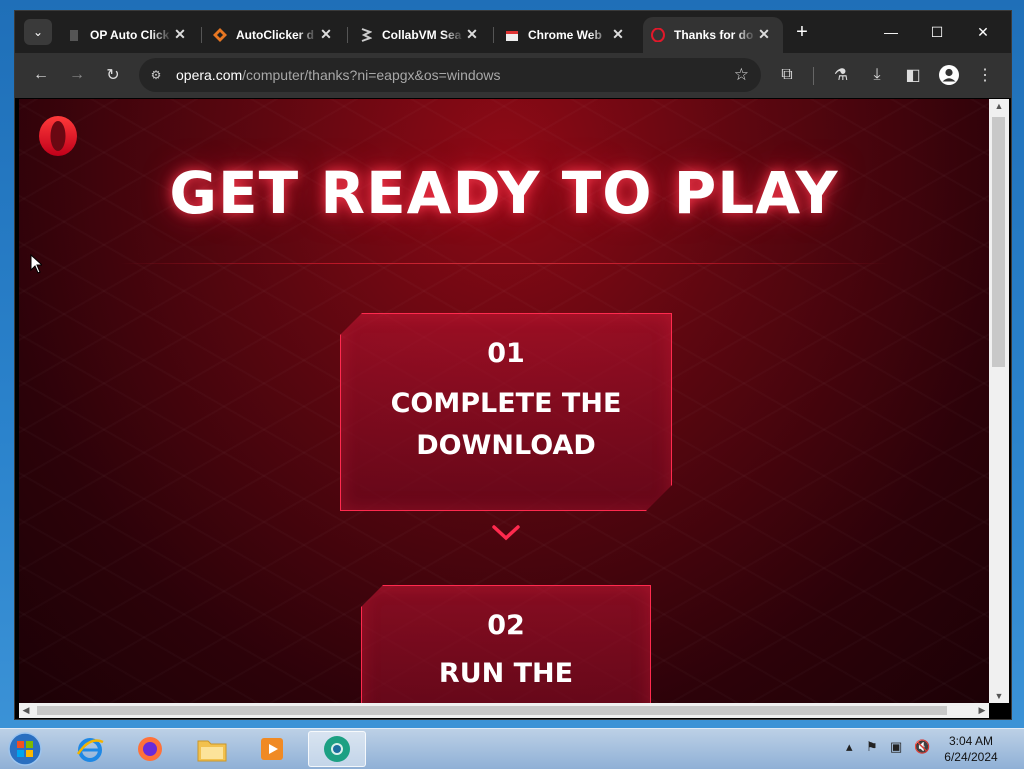 The height and width of the screenshot is (769, 1024). I want to click on scroll-down-icon: ▼, so click(999, 696).